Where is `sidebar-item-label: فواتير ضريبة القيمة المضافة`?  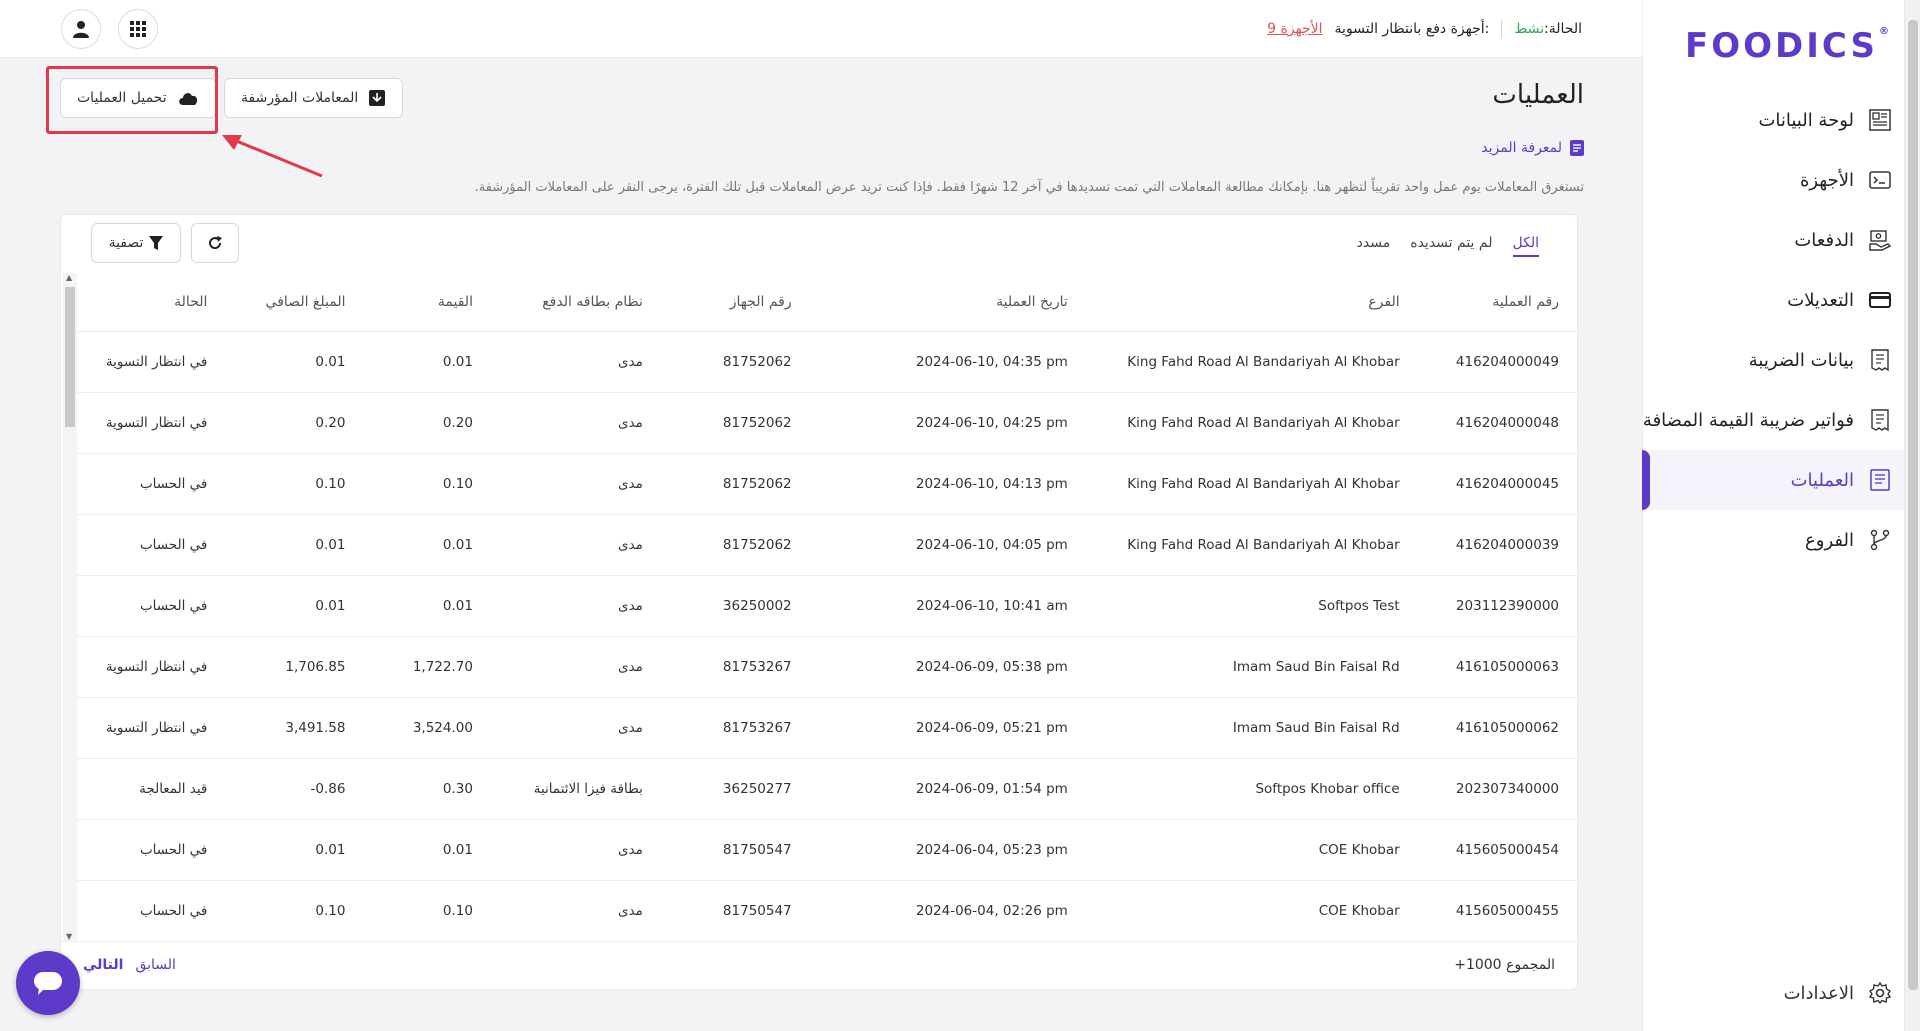 sidebar-item-label: فواتير ضريبة القيمة المضافة is located at coordinates (1748, 420).